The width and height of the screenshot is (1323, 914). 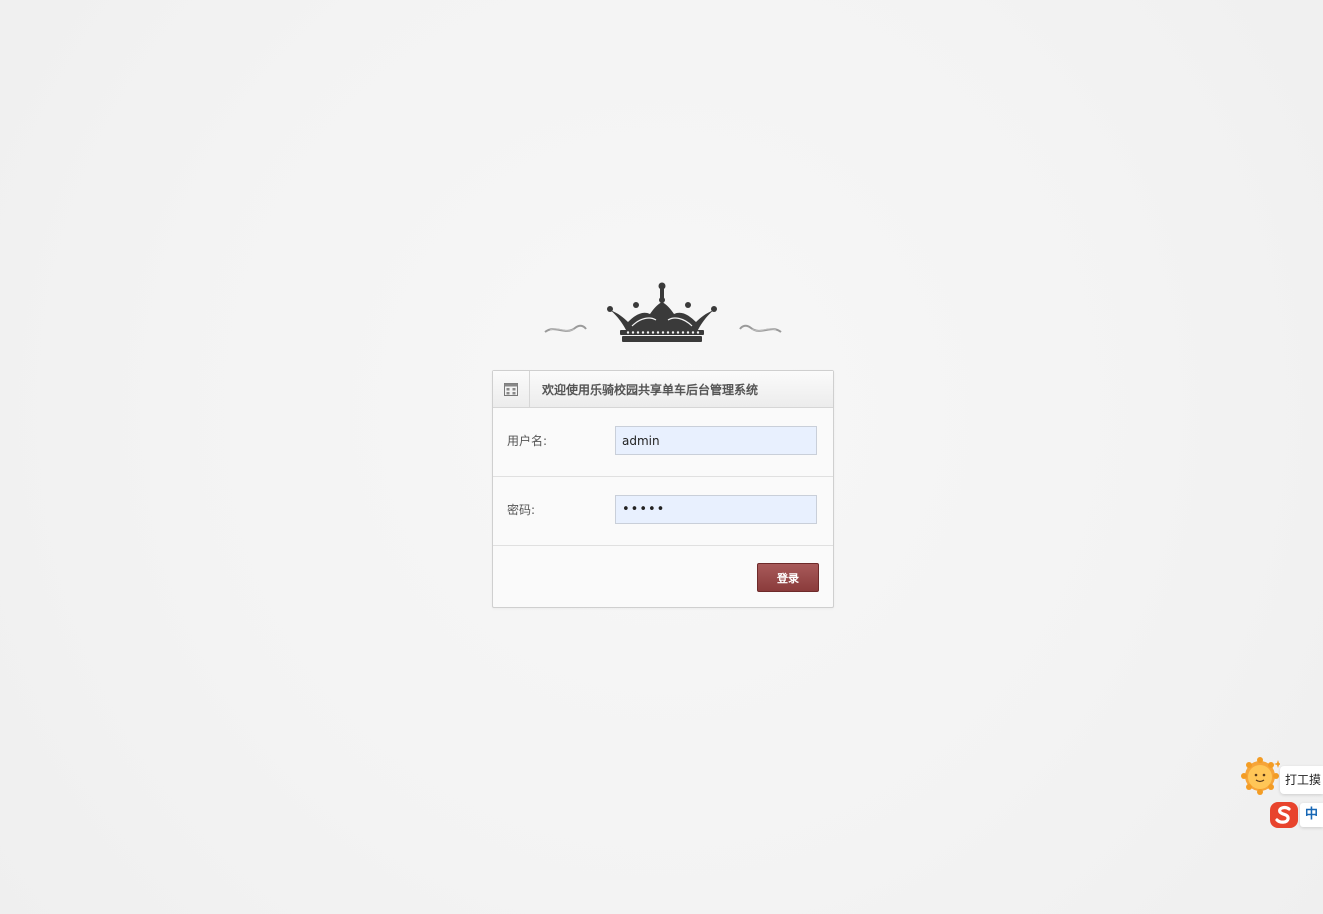 What do you see at coordinates (650, 389) in the screenshot?
I see `login-panel-title: 欢迎使用乐骑校园共享单车后台管理系统` at bounding box center [650, 389].